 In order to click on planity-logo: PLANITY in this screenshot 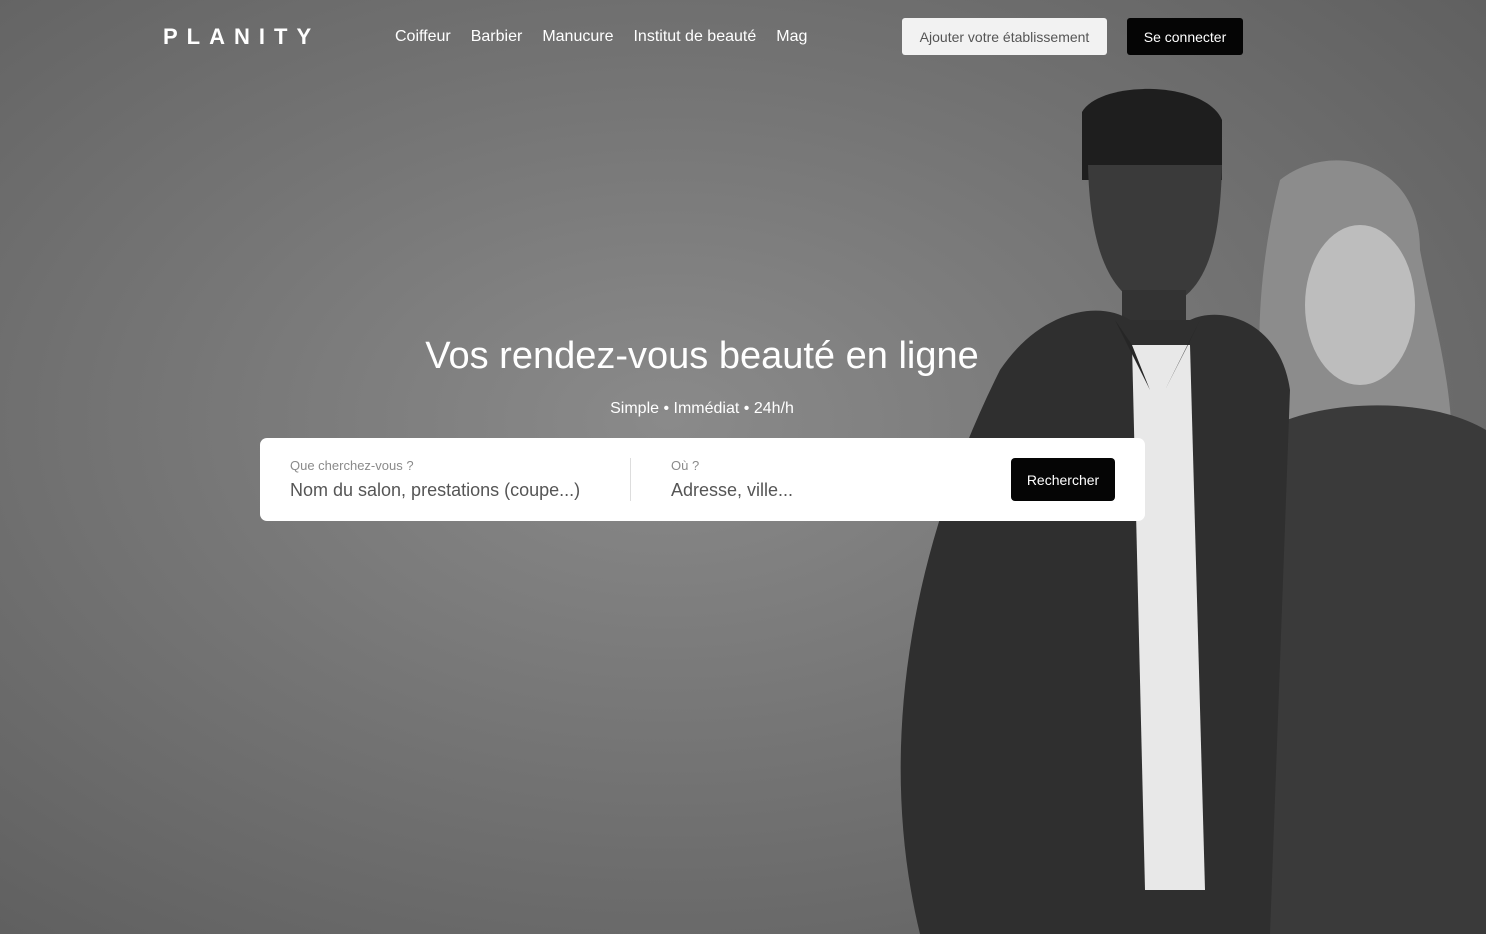, I will do `click(241, 37)`.